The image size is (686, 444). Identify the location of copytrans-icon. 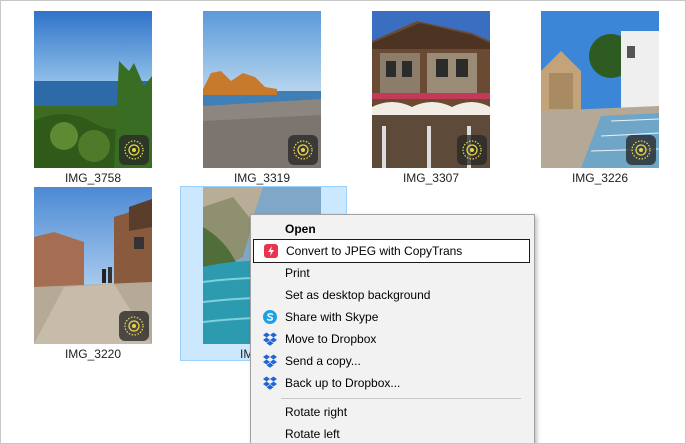
(271, 251).